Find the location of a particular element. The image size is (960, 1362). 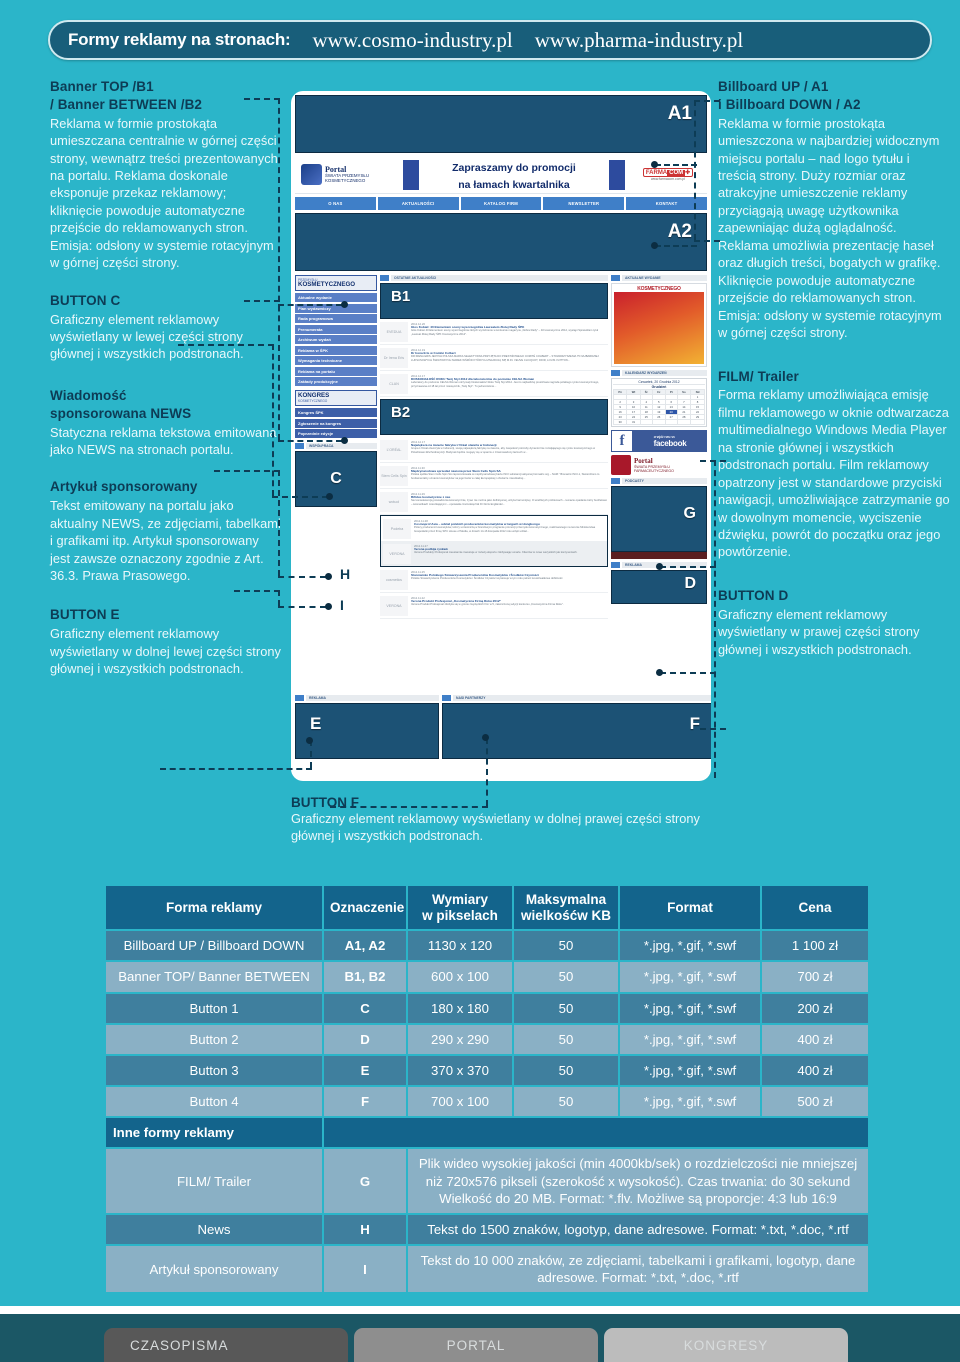

mock-sidebar-item-5: Reklama w ŚPK is located at coordinates (336, 350).